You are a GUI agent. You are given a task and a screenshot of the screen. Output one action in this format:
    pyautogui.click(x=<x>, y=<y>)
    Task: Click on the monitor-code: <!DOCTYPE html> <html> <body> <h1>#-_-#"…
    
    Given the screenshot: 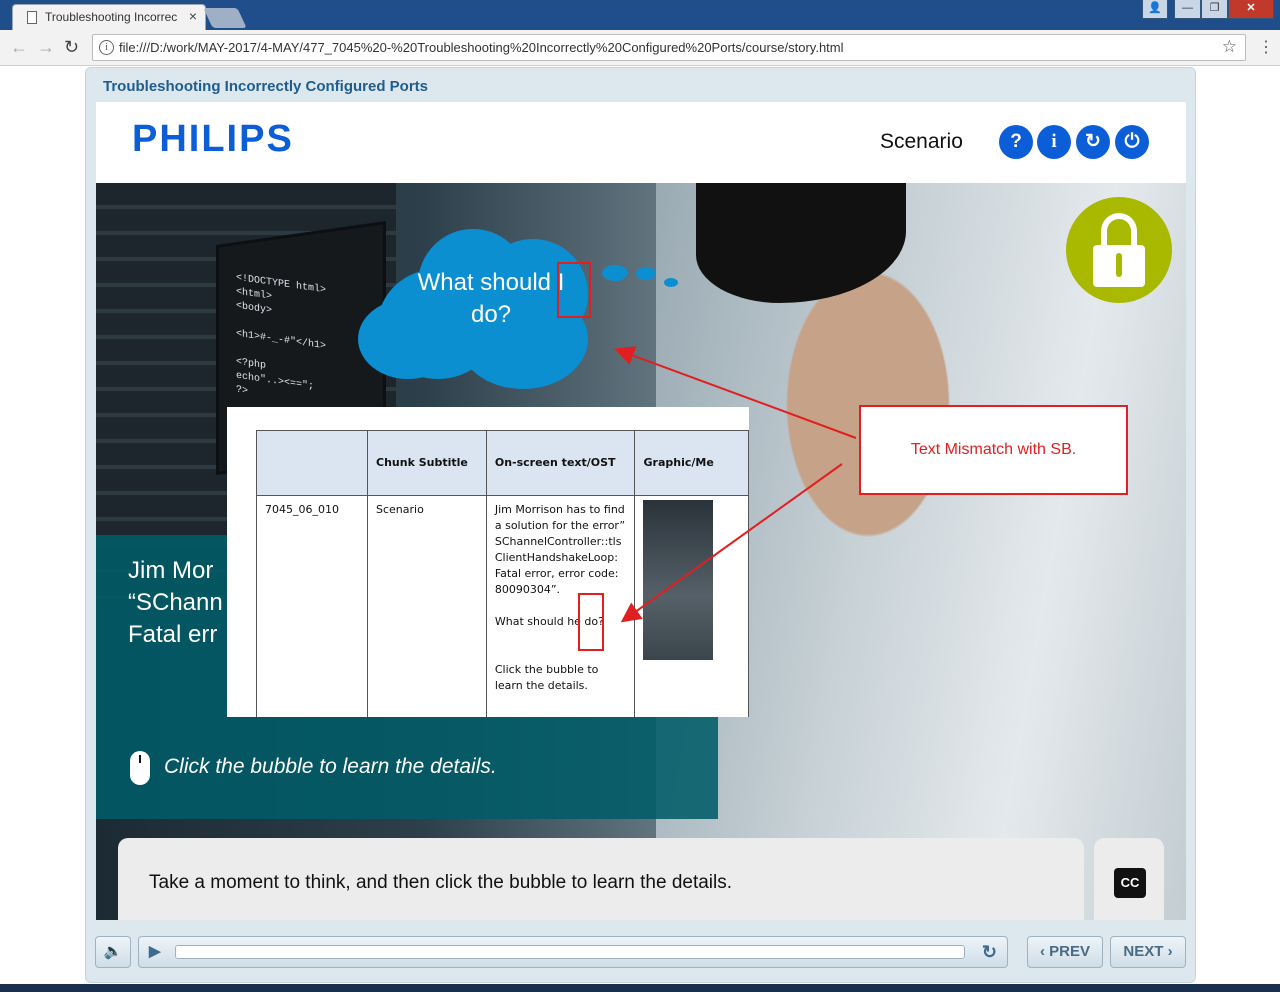 What is the action you would take?
    pyautogui.click(x=281, y=335)
    